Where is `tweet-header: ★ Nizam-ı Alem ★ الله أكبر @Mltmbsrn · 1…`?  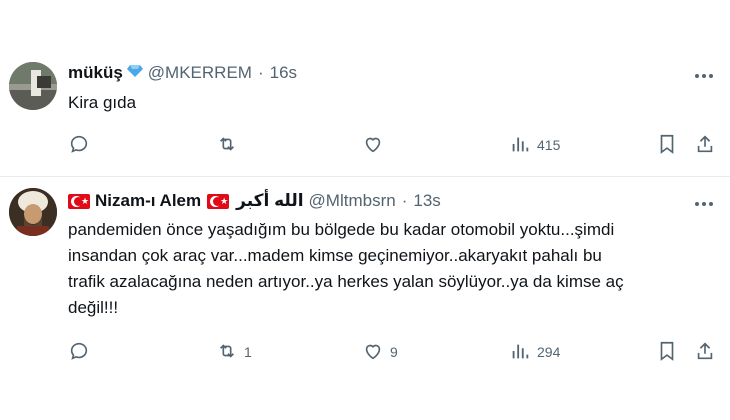
tweet-header: ★ Nizam-ı Alem ★ الله أكبر @Mltmbsrn · 1… is located at coordinates (254, 201).